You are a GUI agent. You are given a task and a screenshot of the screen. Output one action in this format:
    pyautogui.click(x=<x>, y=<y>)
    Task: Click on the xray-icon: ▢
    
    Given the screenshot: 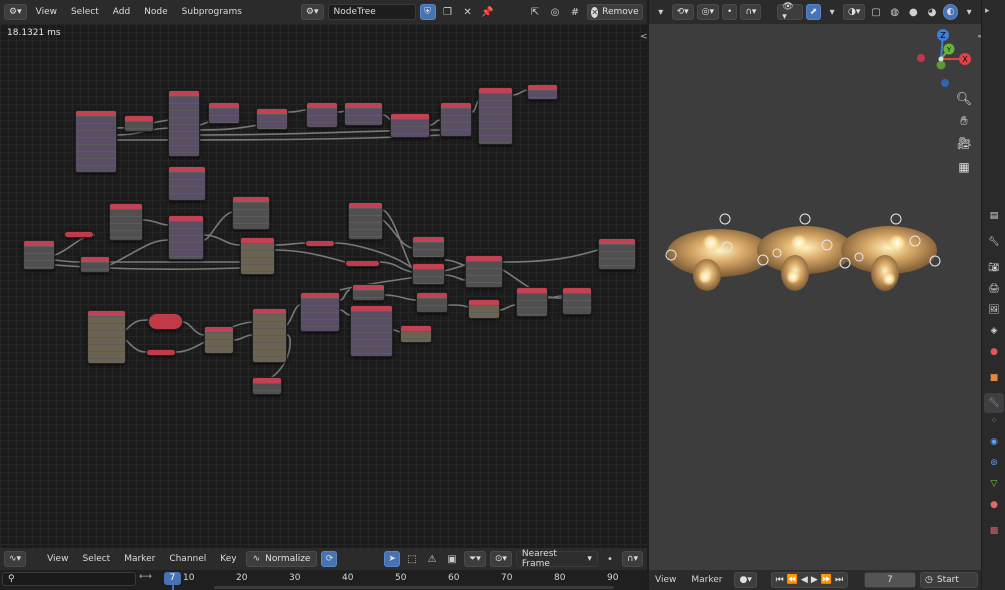 What is the action you would take?
    pyautogui.click(x=876, y=12)
    